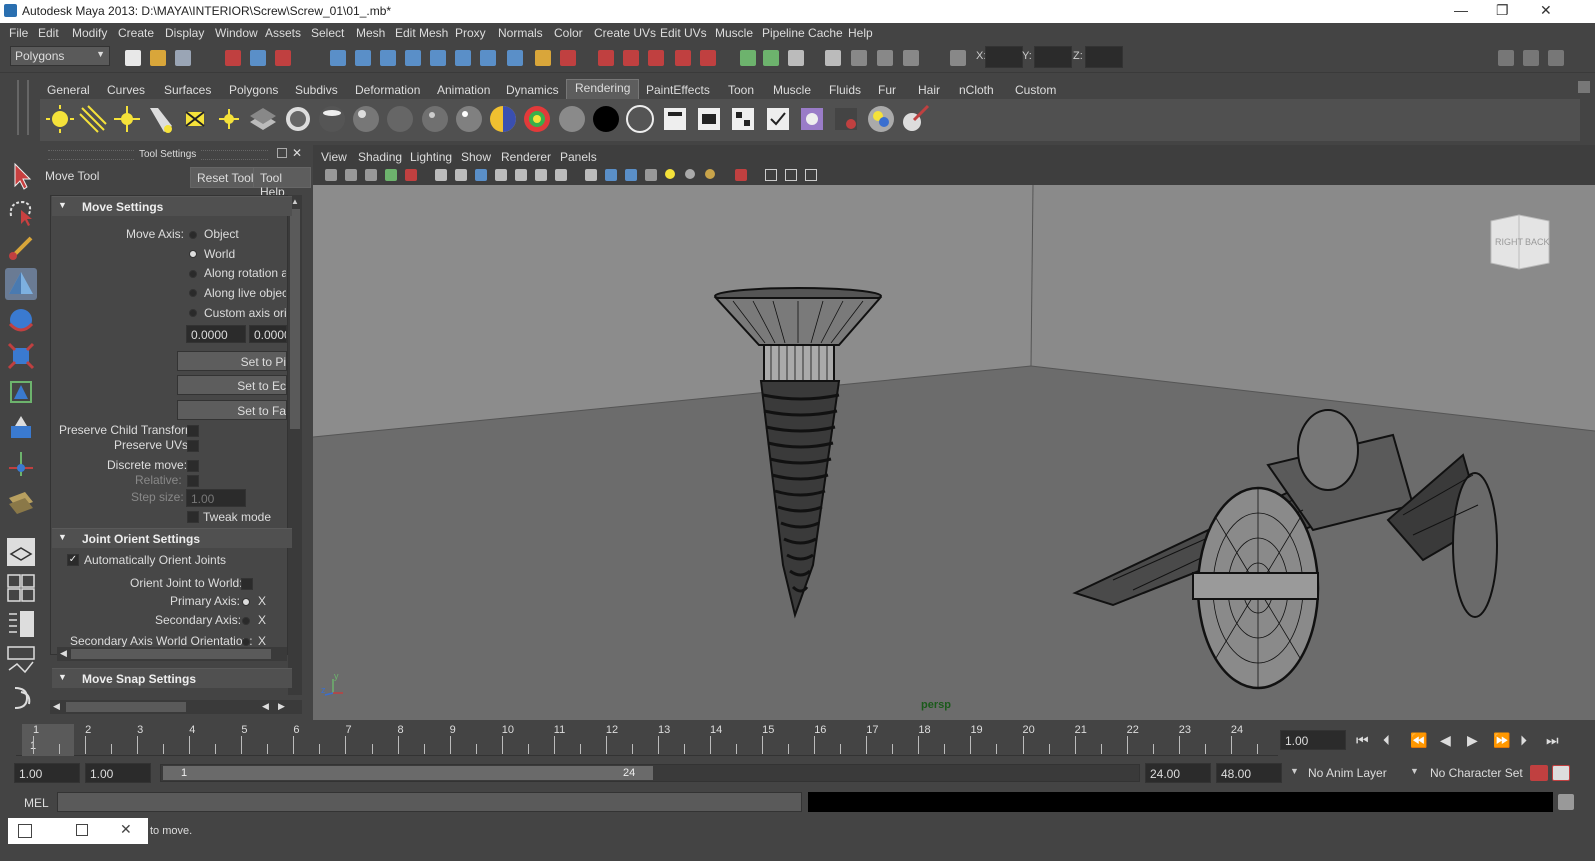 This screenshot has height=861, width=1595. What do you see at coordinates (463, 90) in the screenshot?
I see `shelf-tab-animation: Animation` at bounding box center [463, 90].